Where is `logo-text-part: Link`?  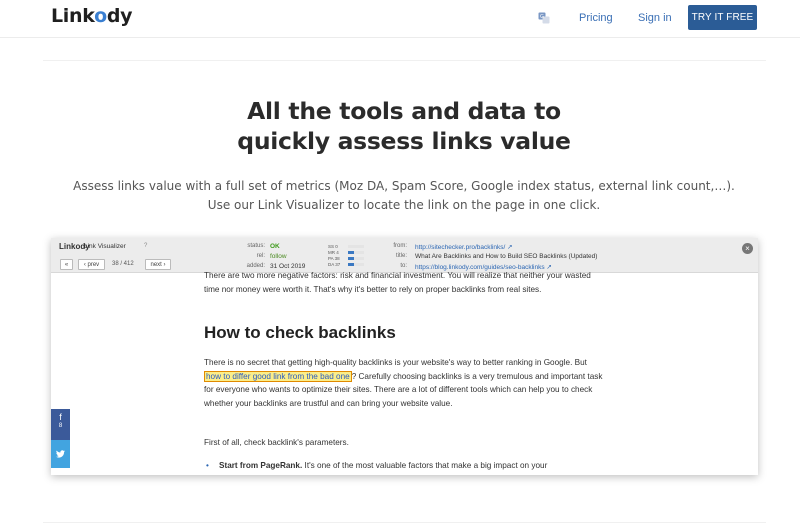
logo-text-part: Link is located at coordinates (73, 16).